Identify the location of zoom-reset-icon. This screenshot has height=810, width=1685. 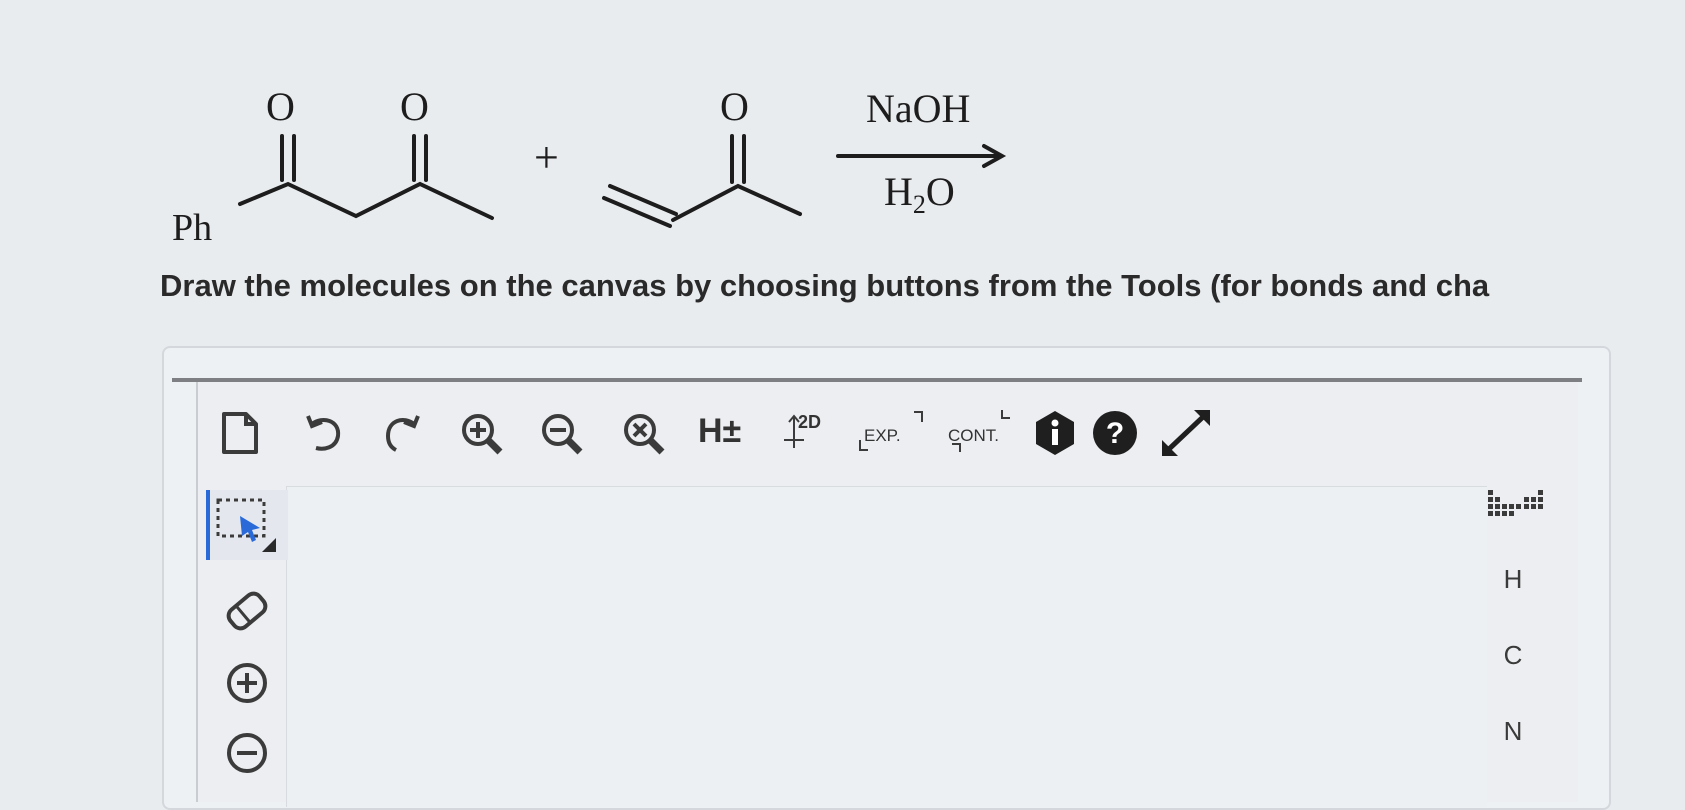
(646, 434).